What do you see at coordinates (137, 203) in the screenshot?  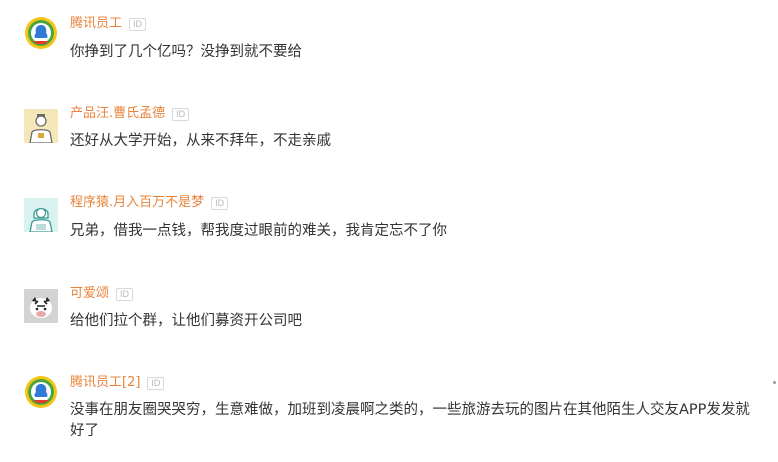 I see `username-link: 程序猿.月入百万不是梦` at bounding box center [137, 203].